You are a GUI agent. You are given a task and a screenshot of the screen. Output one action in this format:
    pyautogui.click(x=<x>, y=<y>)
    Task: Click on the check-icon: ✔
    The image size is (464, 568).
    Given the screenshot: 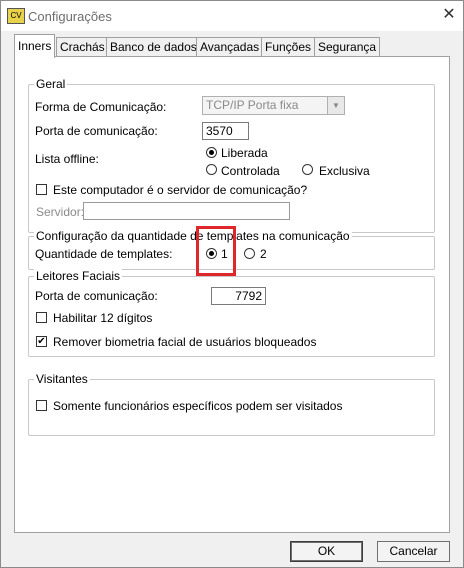 What is the action you would take?
    pyautogui.click(x=41, y=341)
    